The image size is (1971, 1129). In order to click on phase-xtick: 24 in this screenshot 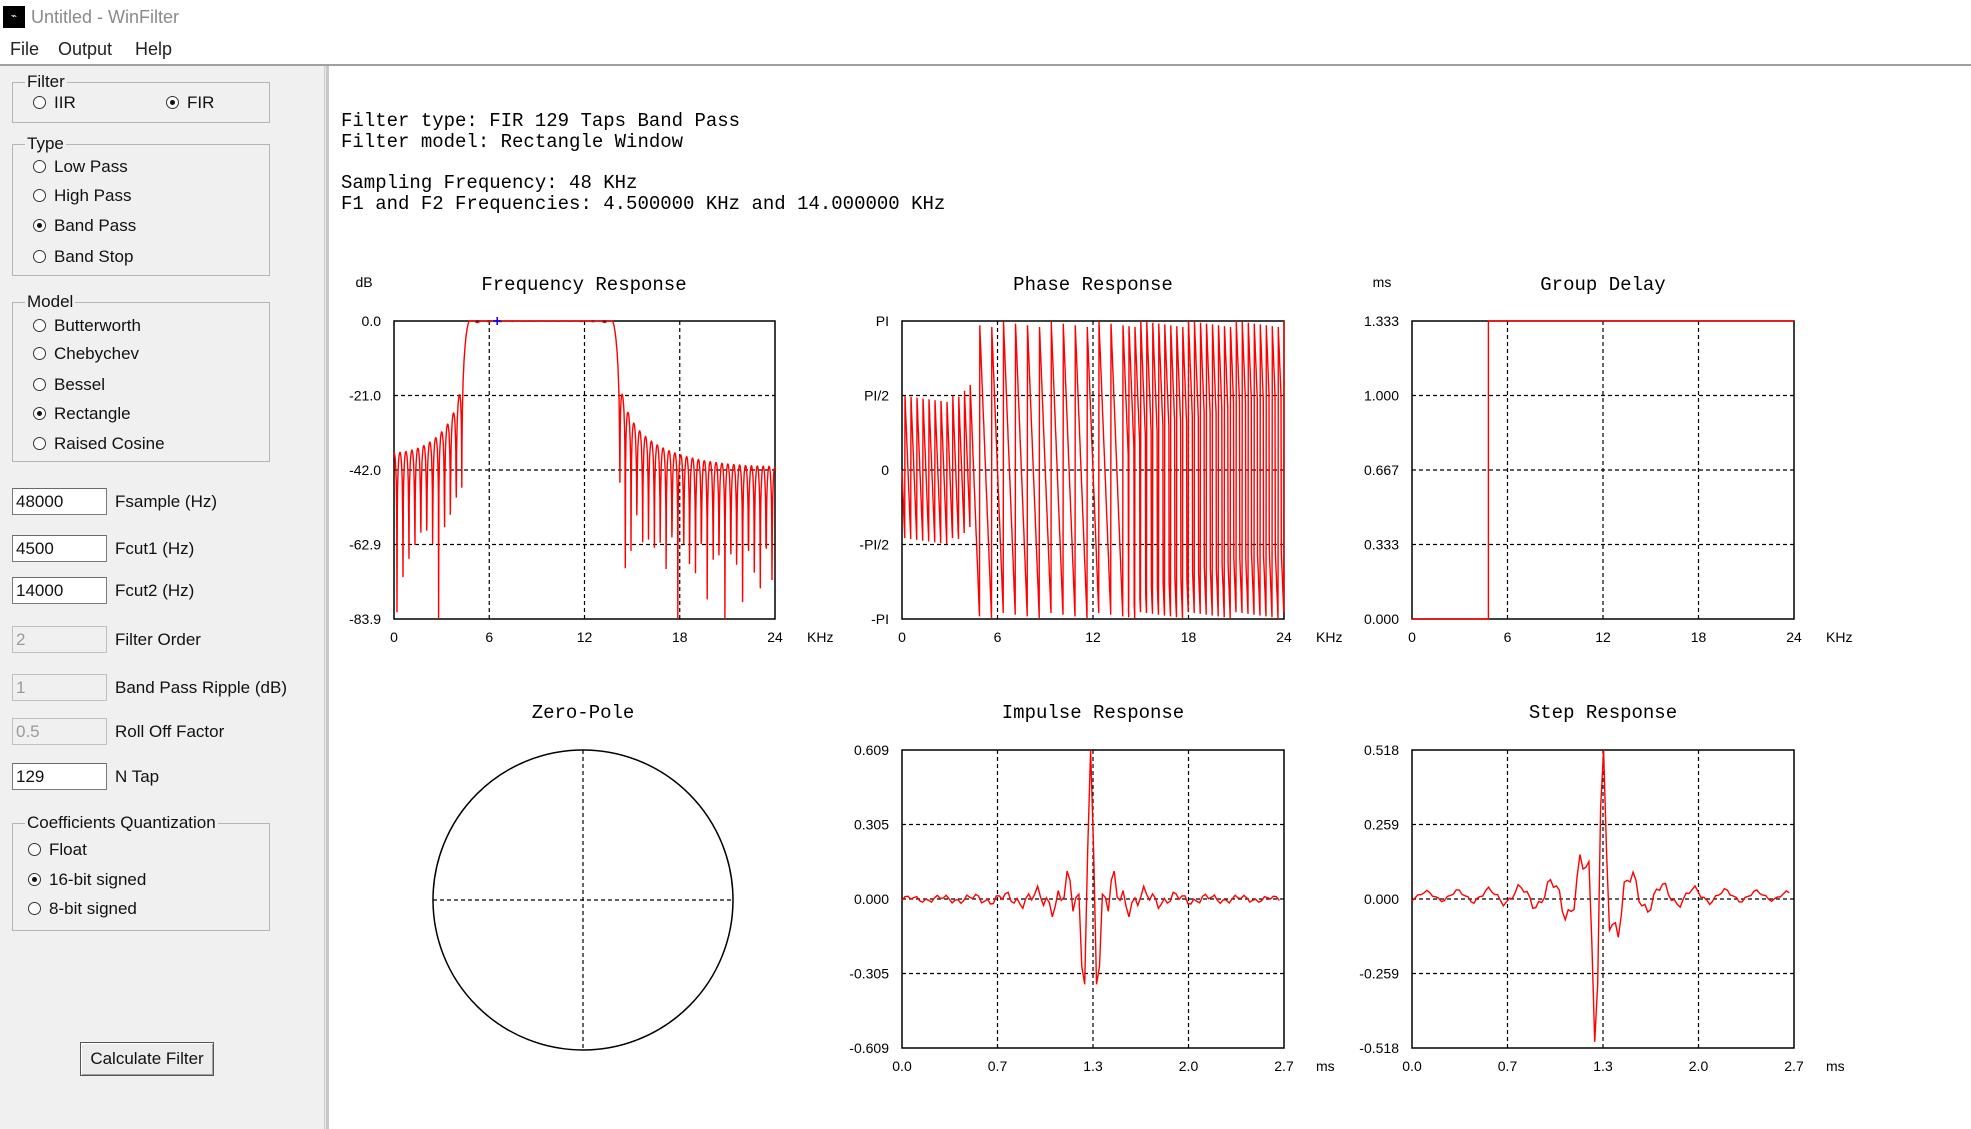, I will do `click(1284, 637)`.